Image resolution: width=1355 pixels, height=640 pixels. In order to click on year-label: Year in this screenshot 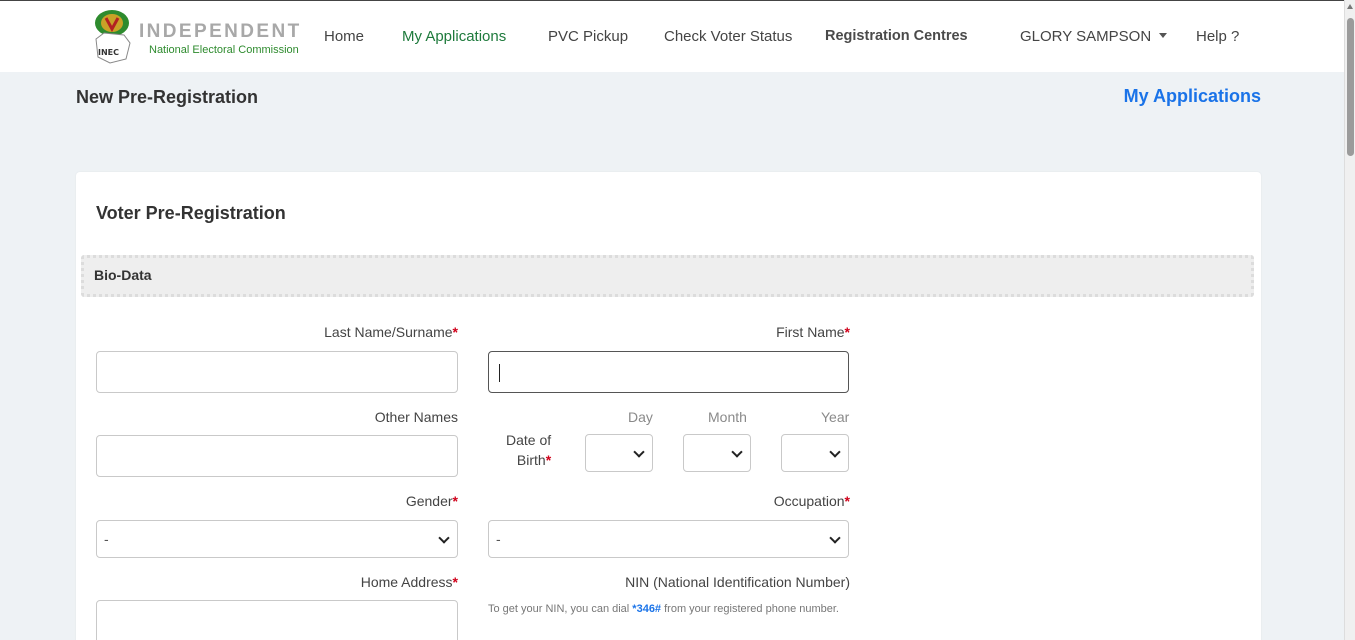, I will do `click(835, 417)`.